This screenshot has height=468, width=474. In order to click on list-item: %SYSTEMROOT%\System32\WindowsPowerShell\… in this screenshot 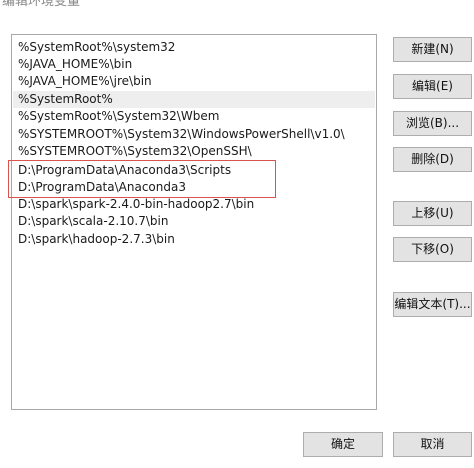, I will do `click(194, 134)`.